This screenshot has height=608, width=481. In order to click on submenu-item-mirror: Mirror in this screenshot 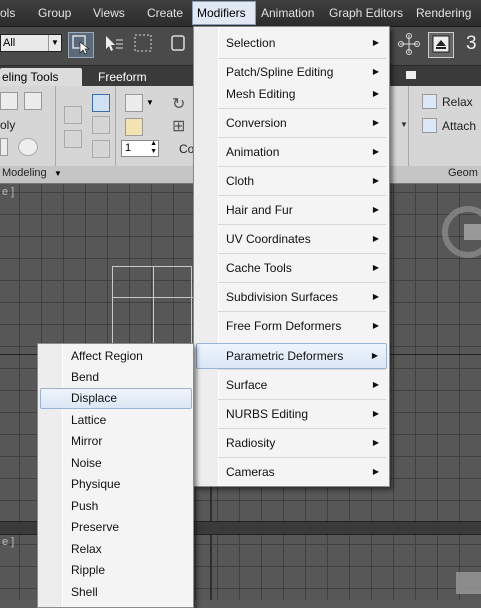, I will do `click(116, 441)`.